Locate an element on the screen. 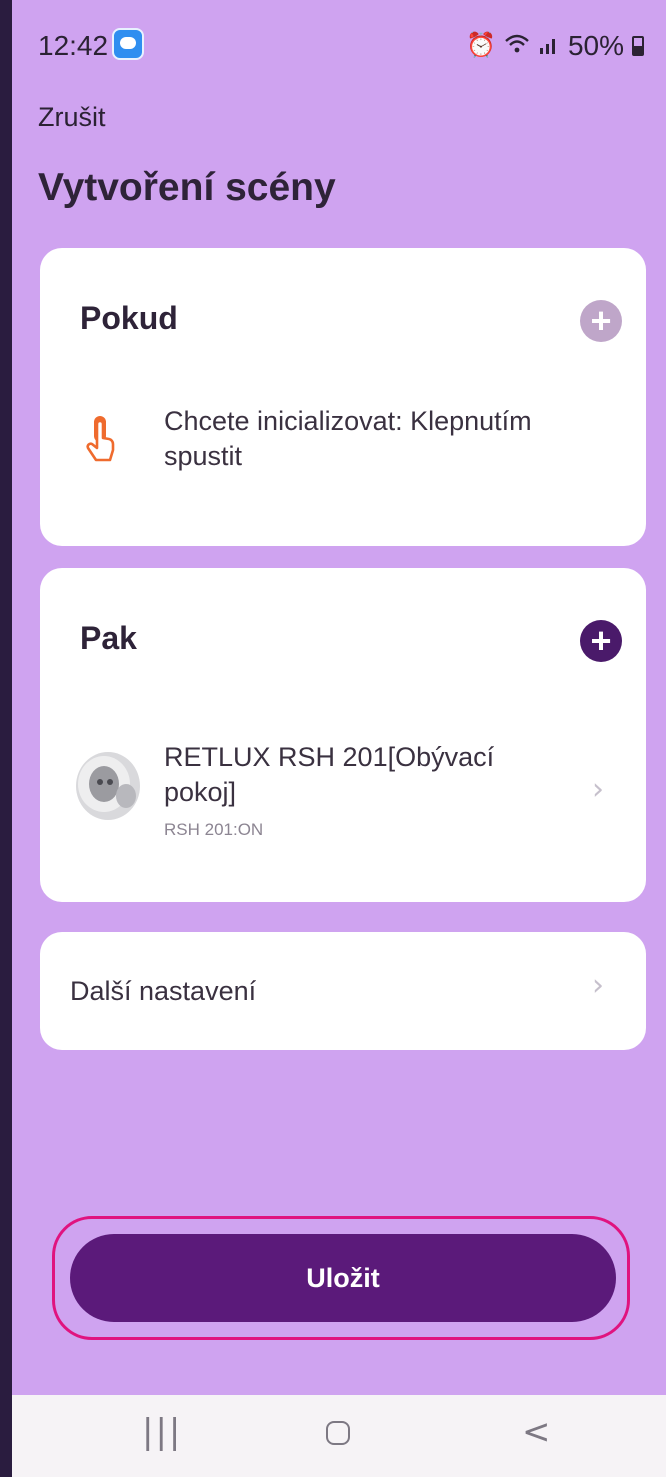 The width and height of the screenshot is (666, 1477). add-condition-button: + is located at coordinates (601, 321).